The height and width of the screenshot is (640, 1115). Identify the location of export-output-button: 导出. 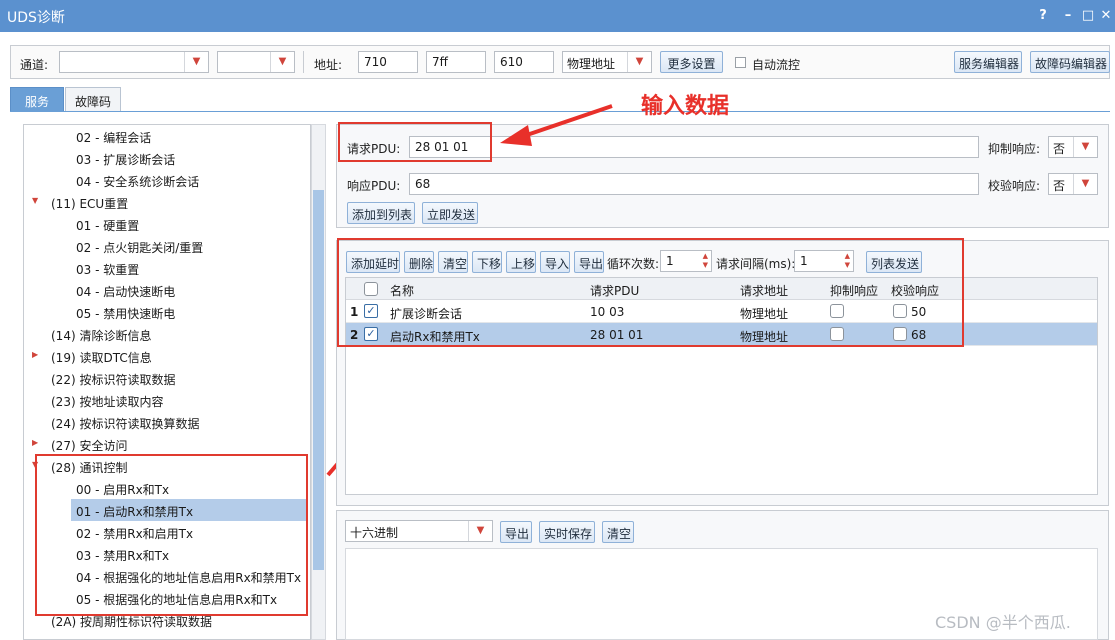
(516, 532).